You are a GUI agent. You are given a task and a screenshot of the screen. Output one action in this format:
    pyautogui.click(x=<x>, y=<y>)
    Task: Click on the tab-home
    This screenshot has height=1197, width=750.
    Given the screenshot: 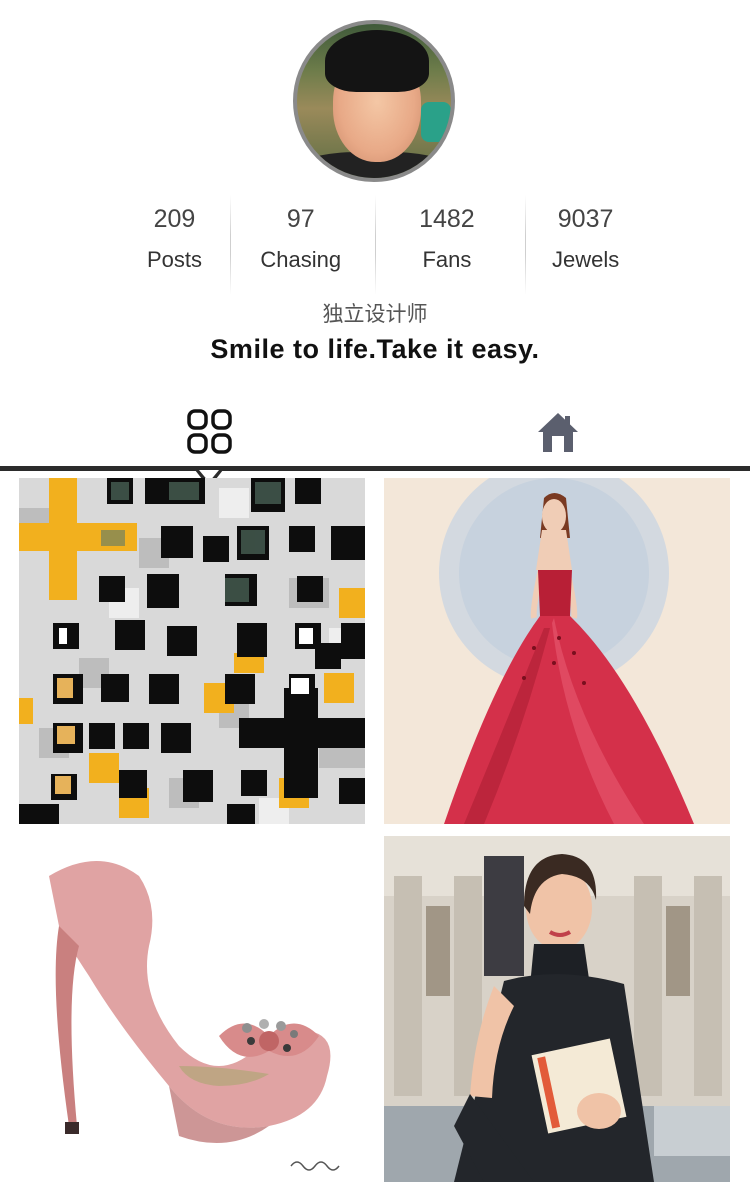 What is the action you would take?
    pyautogui.click(x=558, y=432)
    